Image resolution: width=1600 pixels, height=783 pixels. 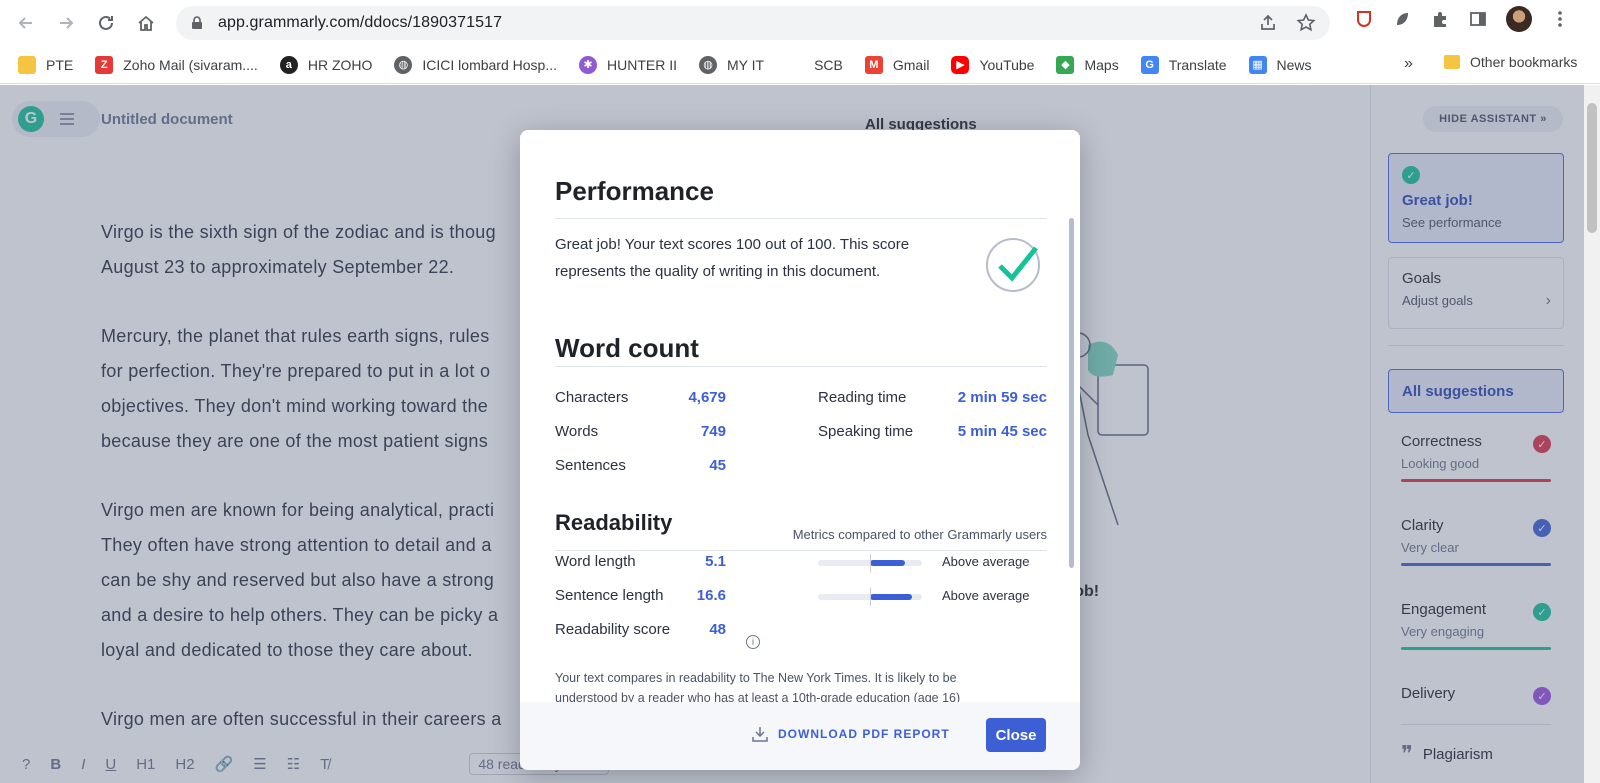 What do you see at coordinates (197, 22) in the screenshot?
I see `lock-icon` at bounding box center [197, 22].